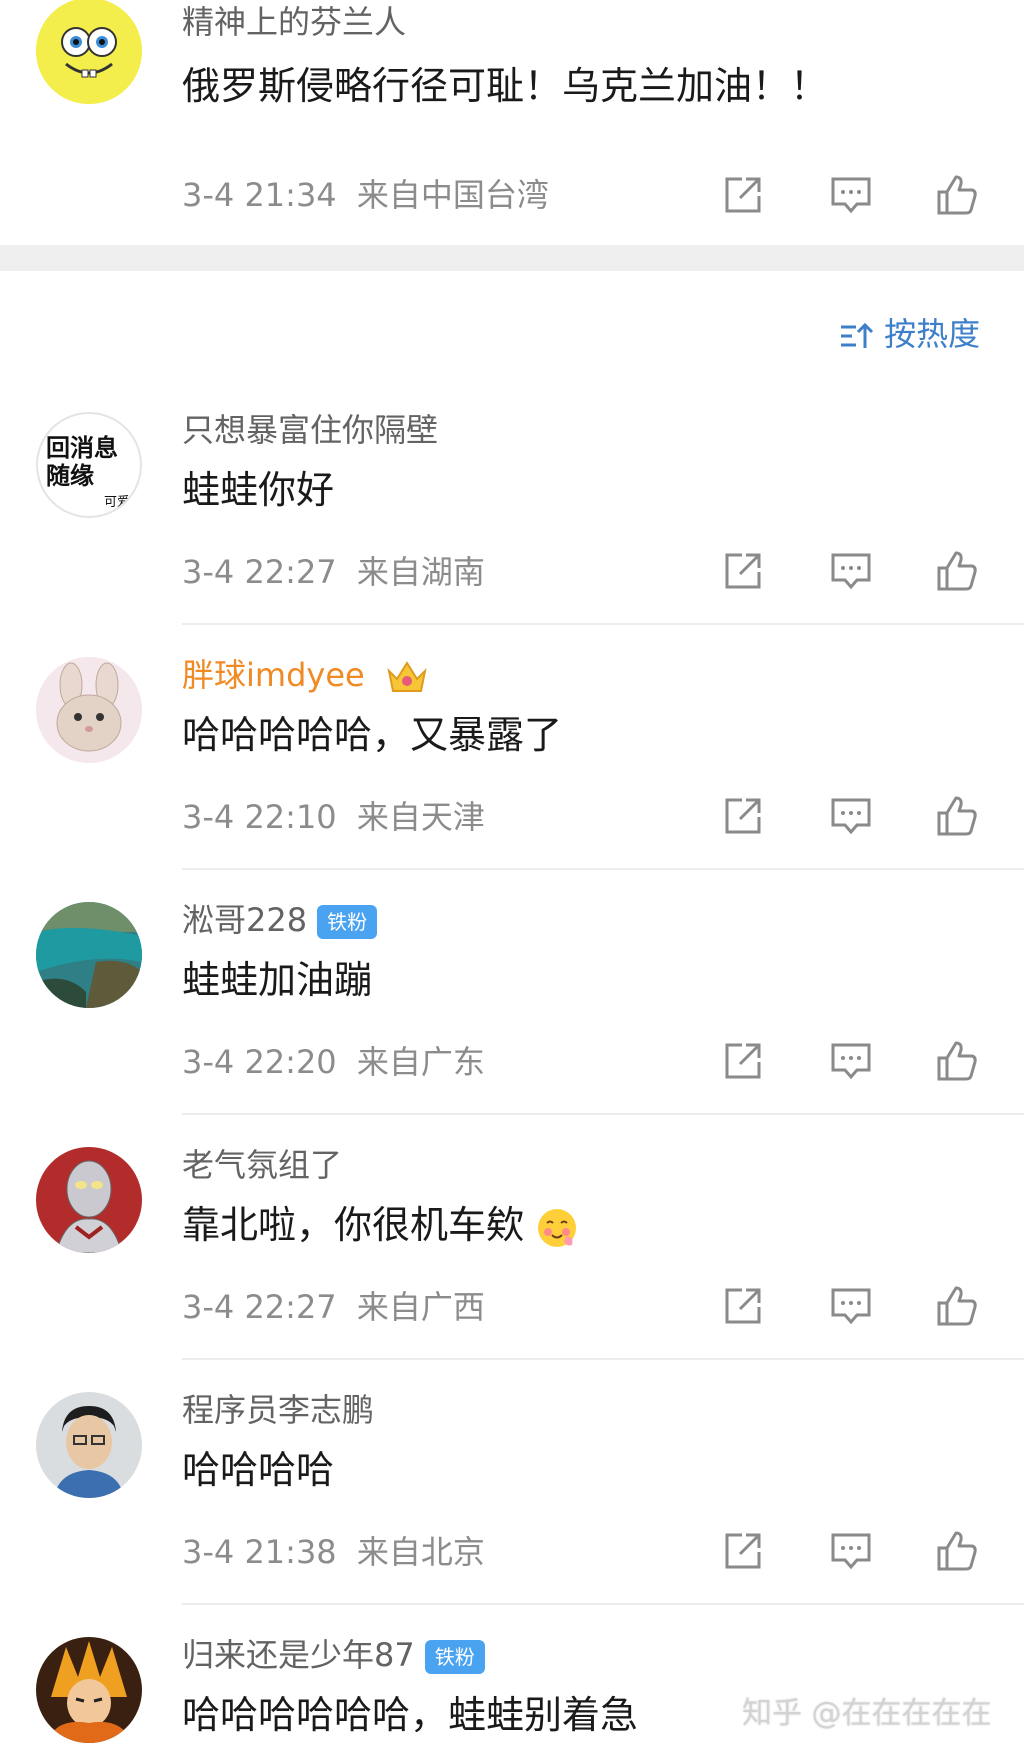 This screenshot has width=1024, height=1751. What do you see at coordinates (259, 1062) in the screenshot?
I see `comment-time: 3-4 22:20` at bounding box center [259, 1062].